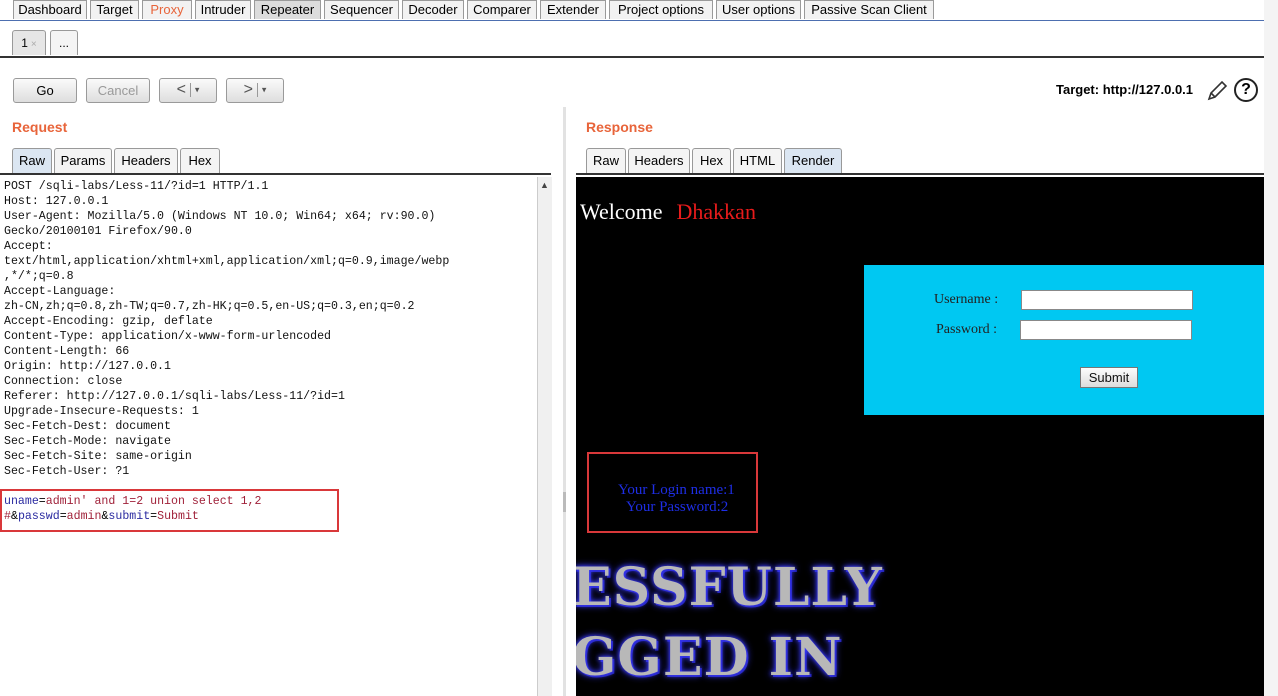 The width and height of the screenshot is (1278, 696). What do you see at coordinates (169, 510) in the screenshot?
I see `payload-highlight-box` at bounding box center [169, 510].